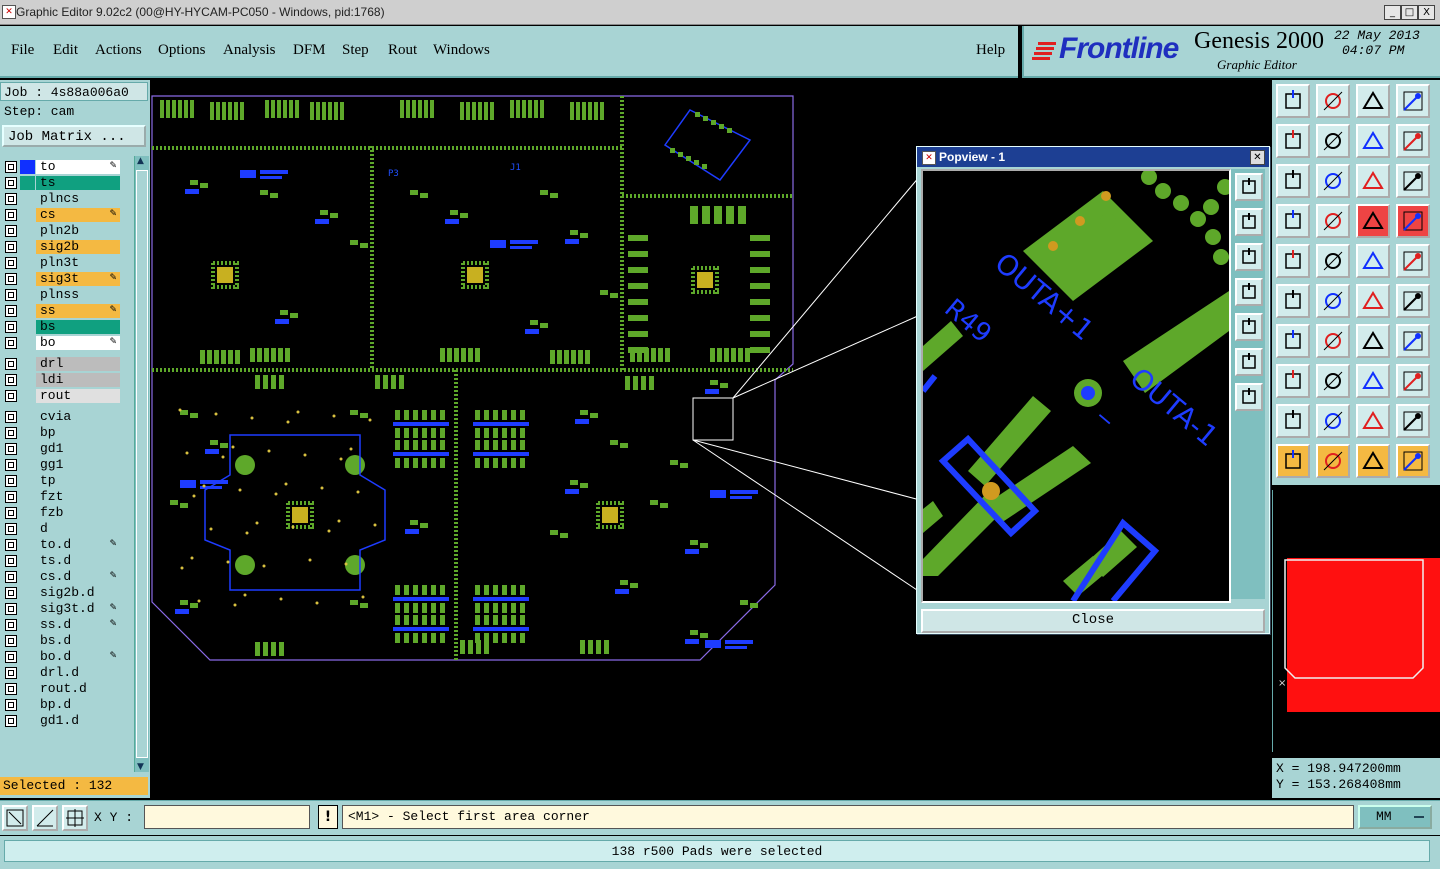 Image resolution: width=1440 pixels, height=869 pixels. What do you see at coordinates (1333, 101) in the screenshot?
I see `layer-down-tool-button` at bounding box center [1333, 101].